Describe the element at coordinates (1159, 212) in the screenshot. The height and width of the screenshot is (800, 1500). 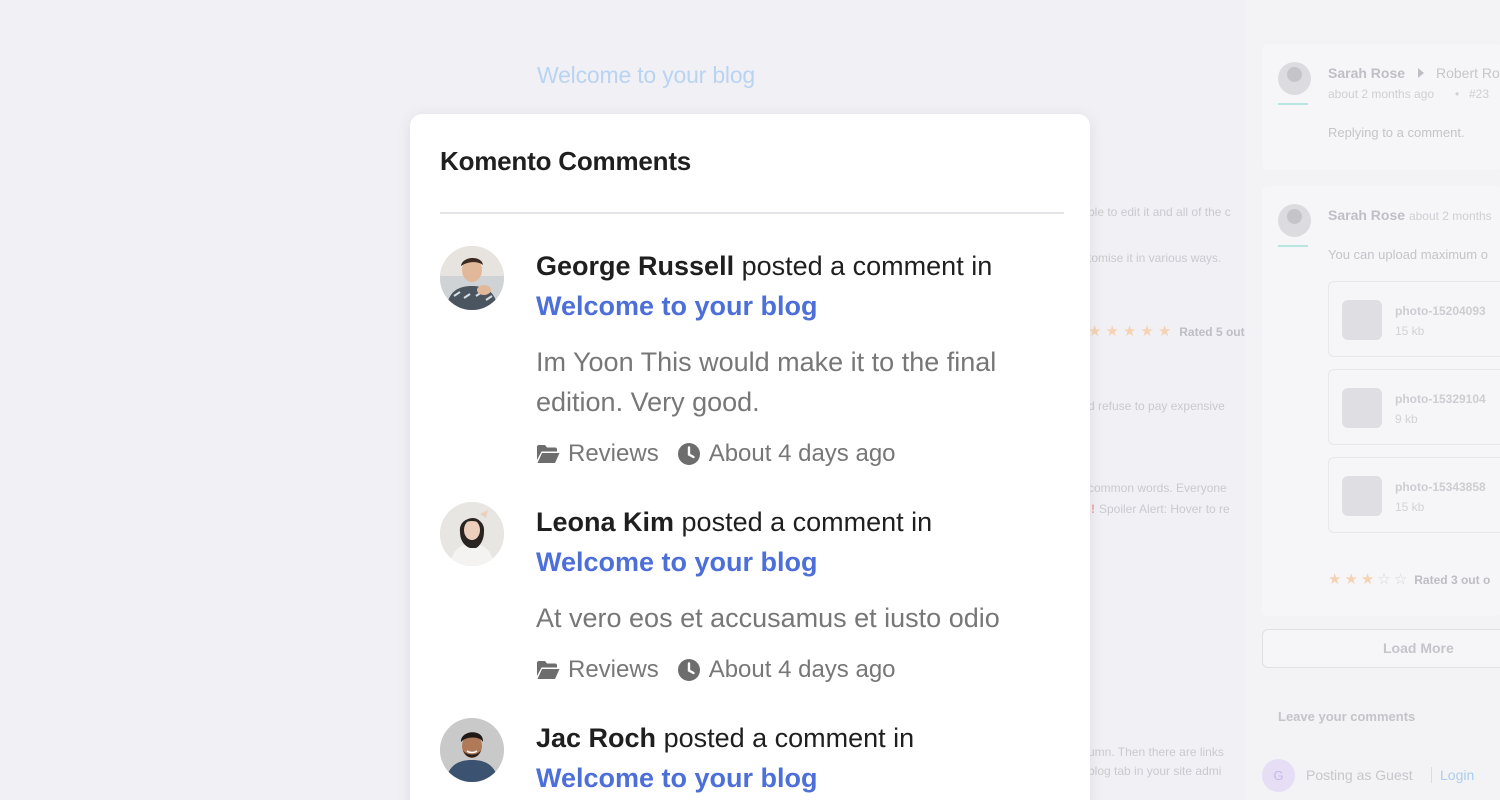
I see `background-snippet: ble to edit it and all of the c` at that location.